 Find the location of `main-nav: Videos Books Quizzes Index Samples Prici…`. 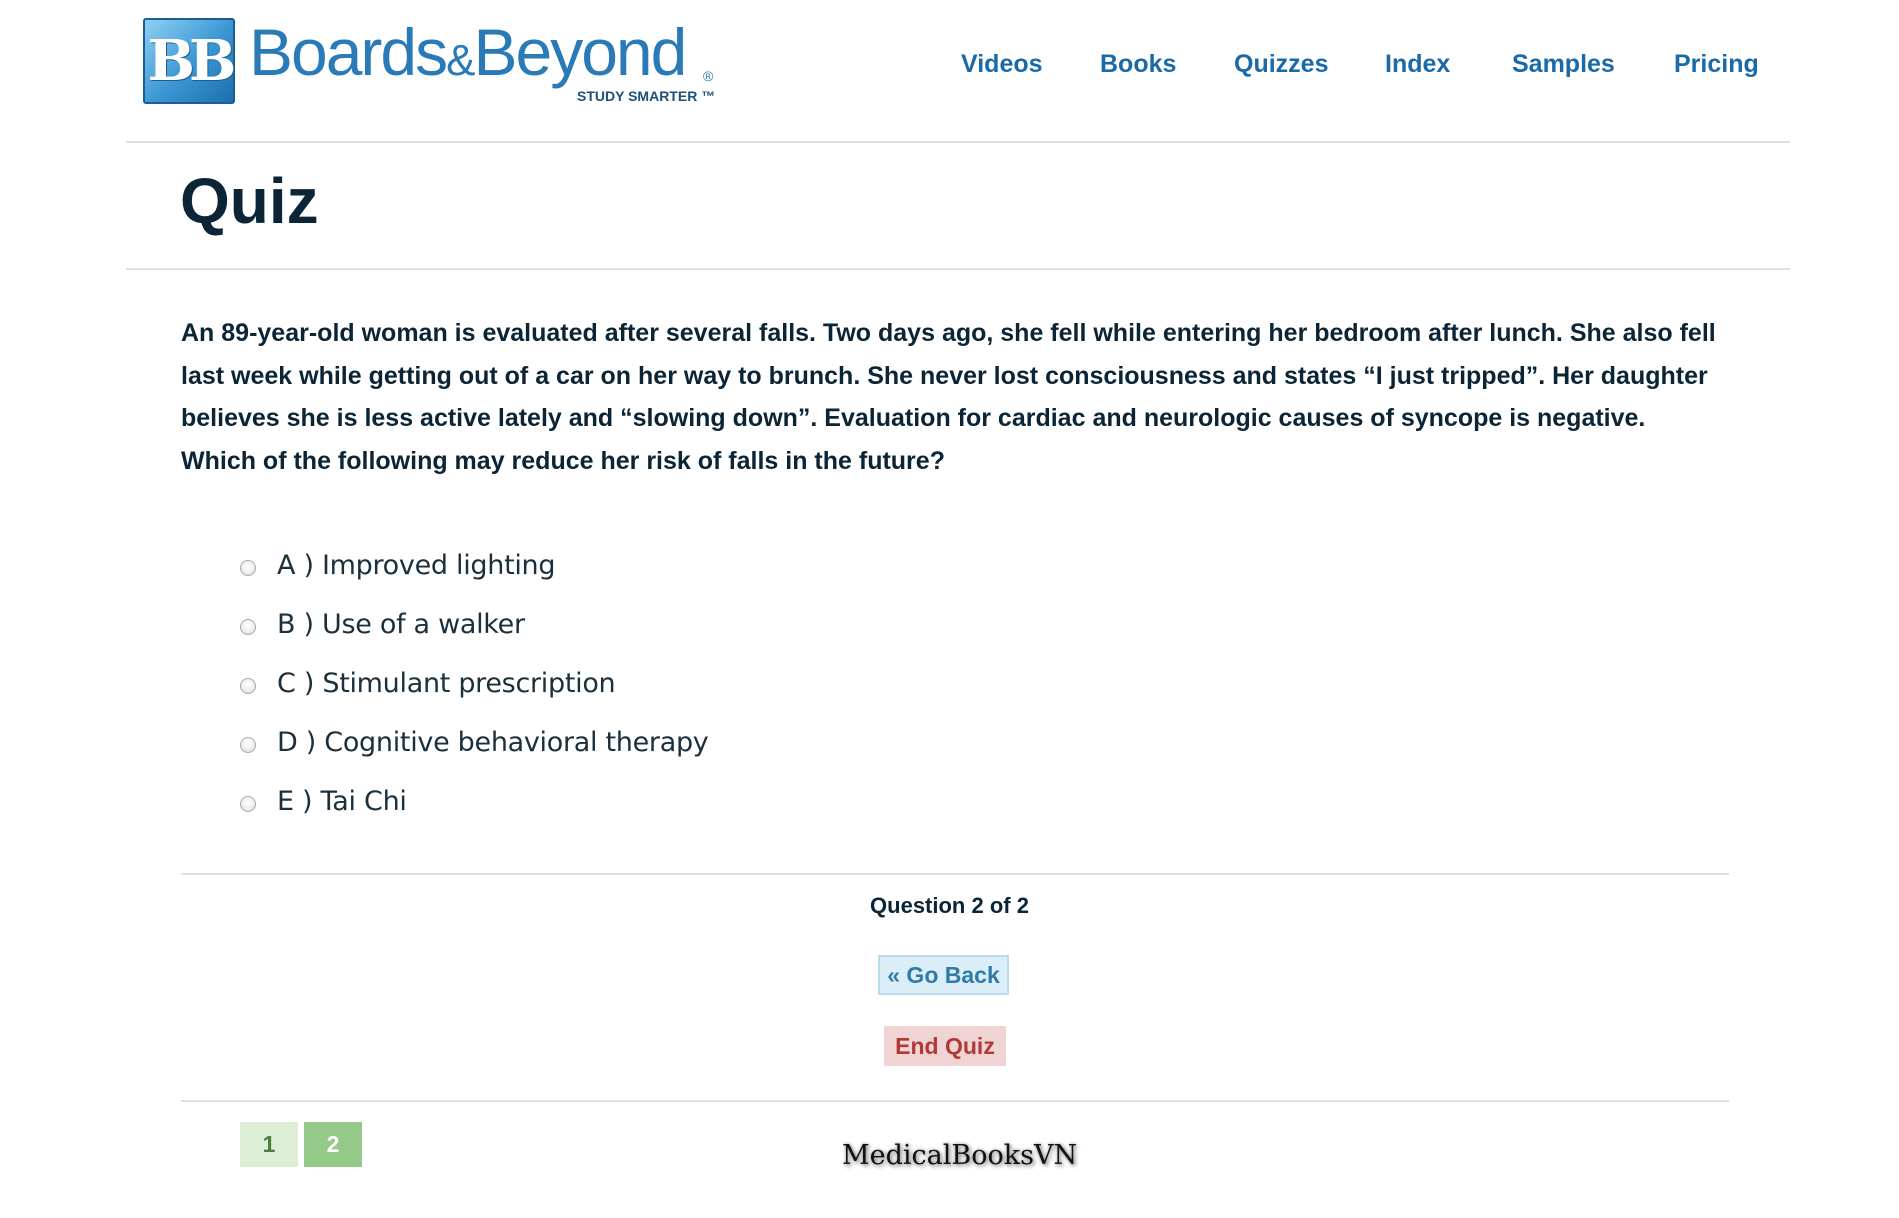

main-nav: Videos Books Quizzes Index Samples Prici… is located at coordinates (949, 65).